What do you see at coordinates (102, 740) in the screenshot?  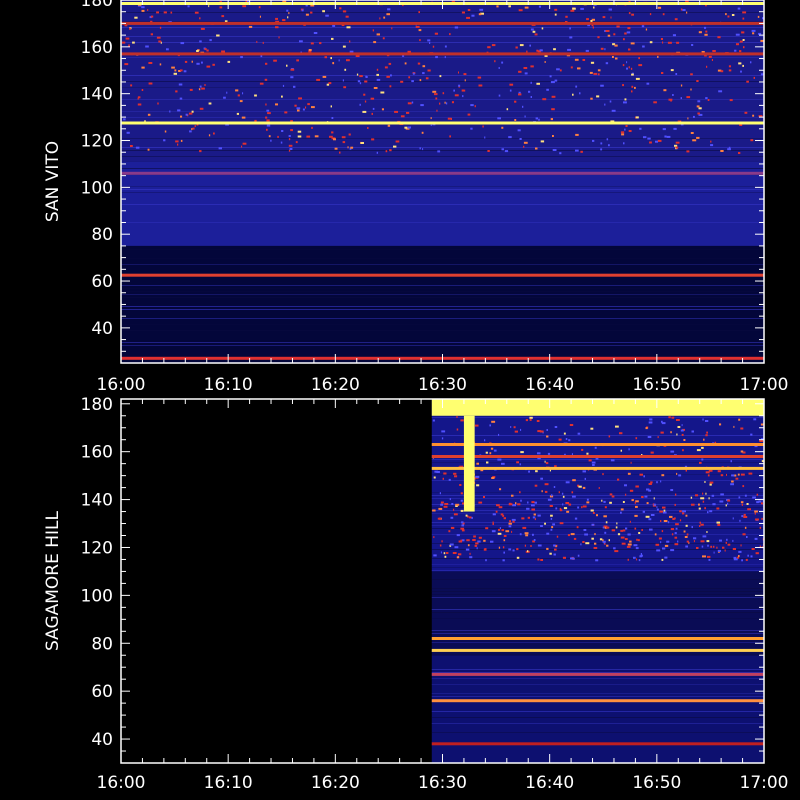 I see `y-tick-label: 40` at bounding box center [102, 740].